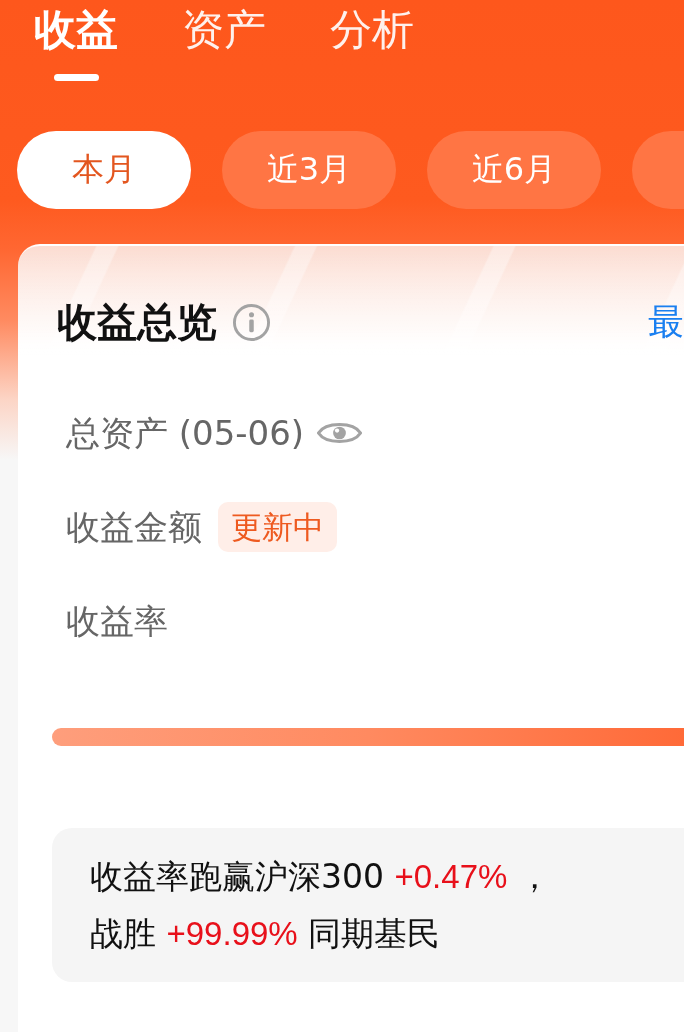 This screenshot has height=1032, width=684. I want to click on period-chip: 近3月, so click(309, 170).